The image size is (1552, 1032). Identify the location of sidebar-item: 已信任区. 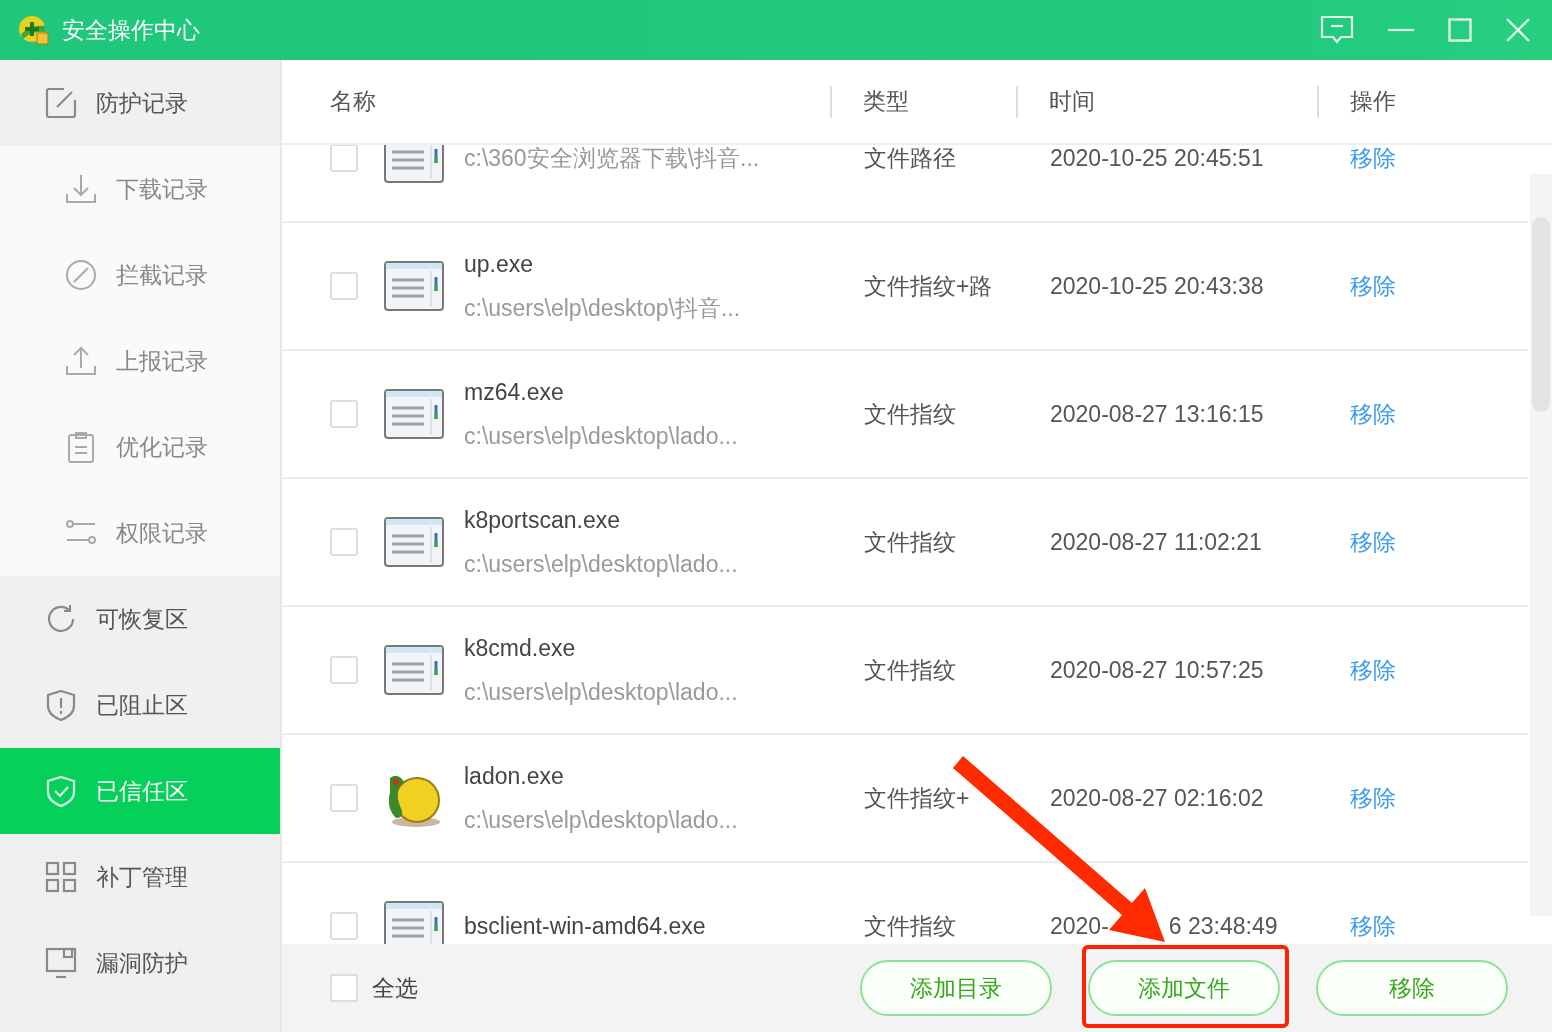
(140, 791).